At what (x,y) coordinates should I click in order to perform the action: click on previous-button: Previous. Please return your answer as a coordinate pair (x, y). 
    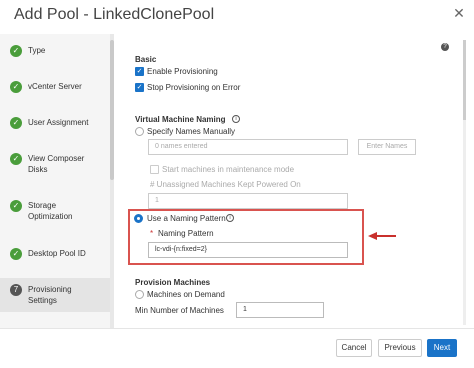
    Looking at the image, I should click on (400, 348).